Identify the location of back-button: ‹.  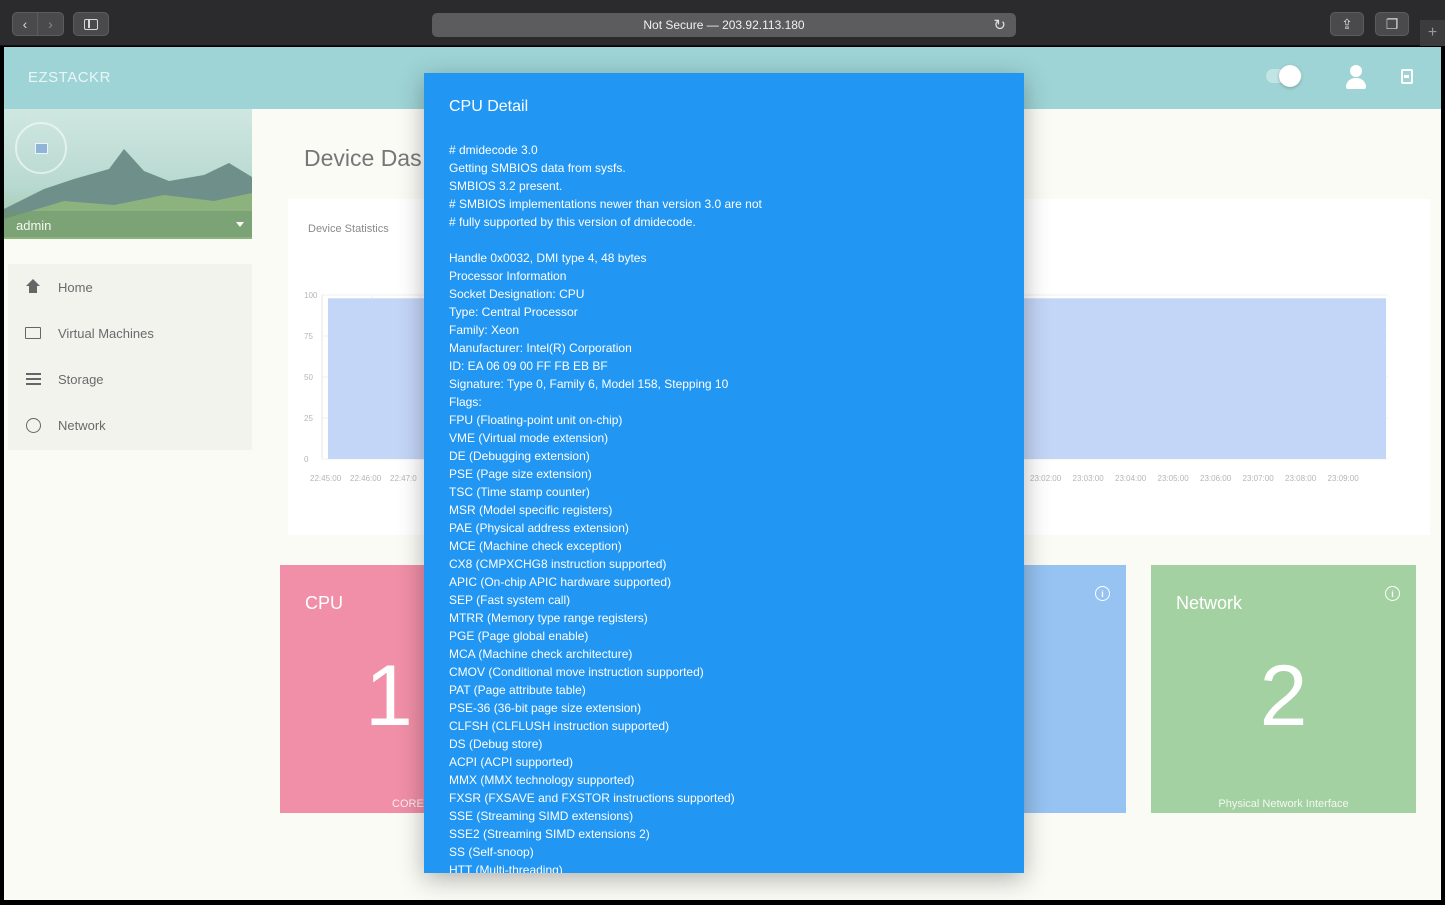
(25, 24).